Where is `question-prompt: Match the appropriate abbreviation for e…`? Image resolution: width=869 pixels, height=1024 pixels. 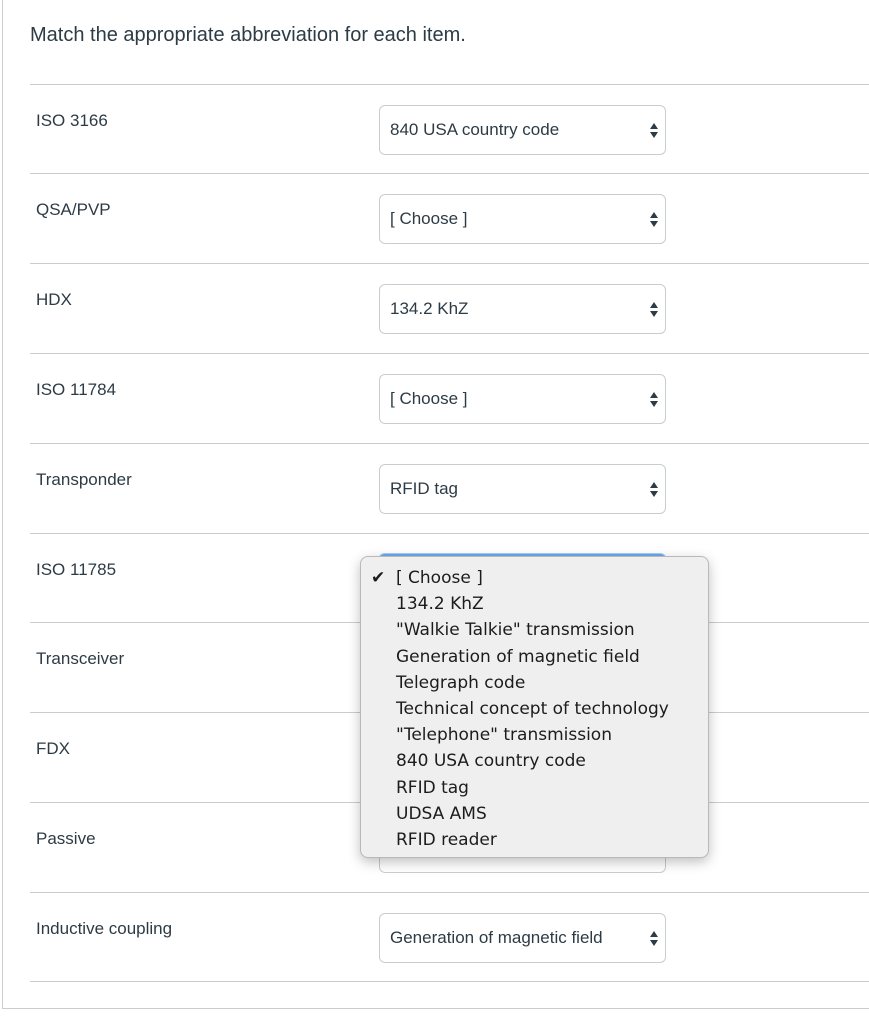
question-prompt: Match the appropriate abbreviation for e… is located at coordinates (248, 35).